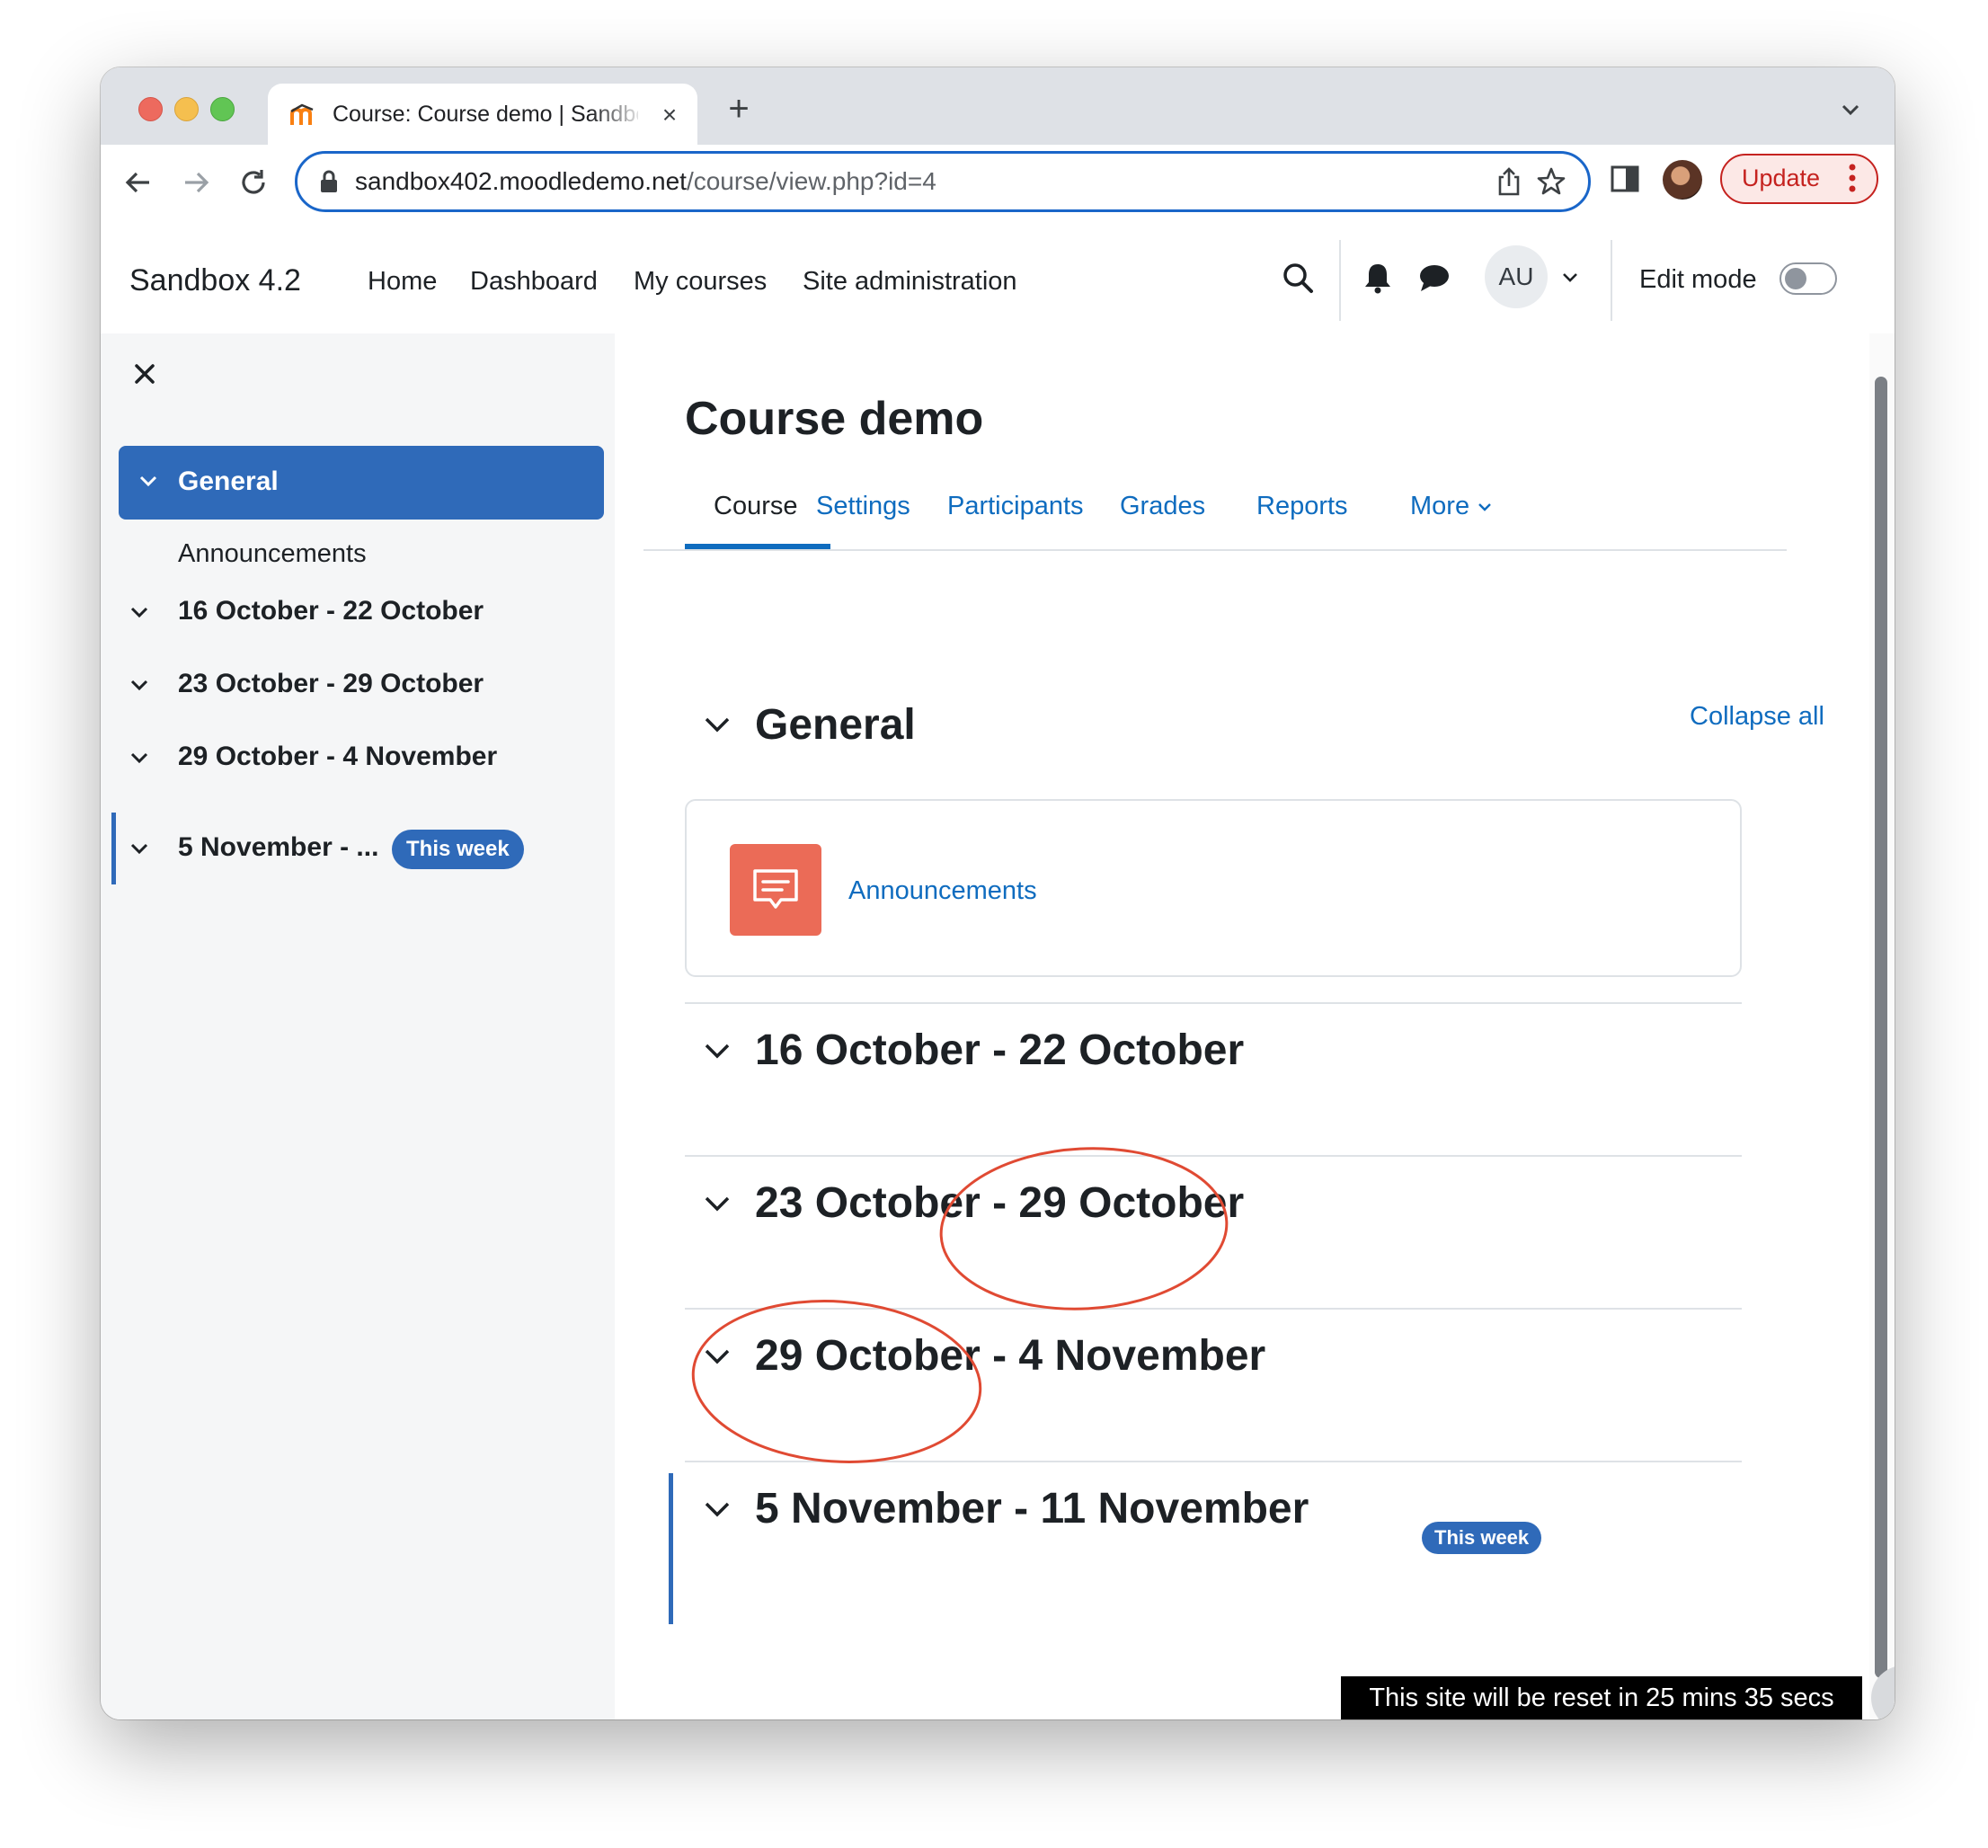  Describe the element at coordinates (1570, 277) in the screenshot. I see `user-menu-chevron-icon` at that location.